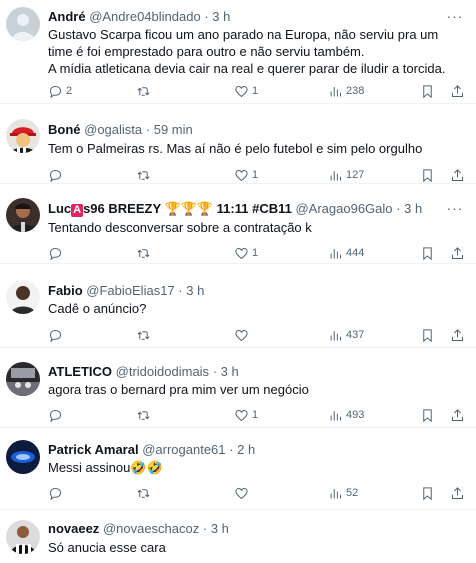 This screenshot has height=563, width=476. I want to click on display-name: André, so click(67, 16).